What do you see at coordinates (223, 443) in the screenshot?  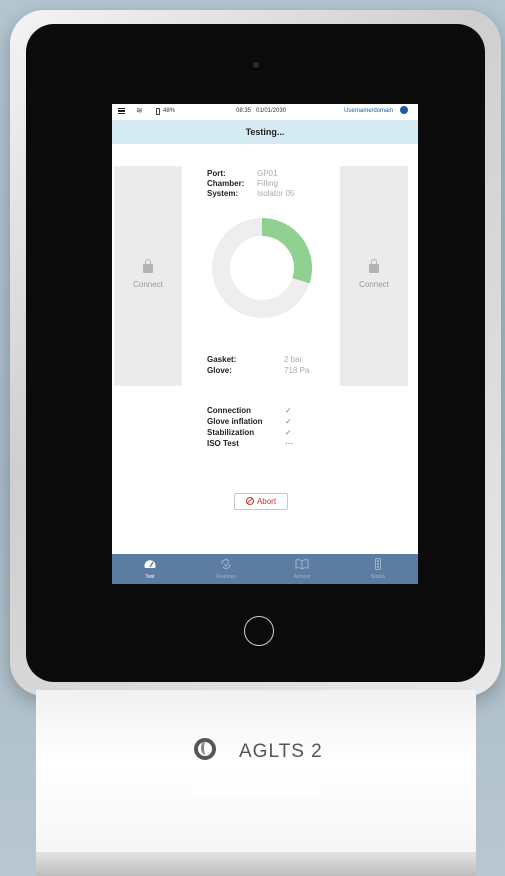 I see `step-name: ISO Test` at bounding box center [223, 443].